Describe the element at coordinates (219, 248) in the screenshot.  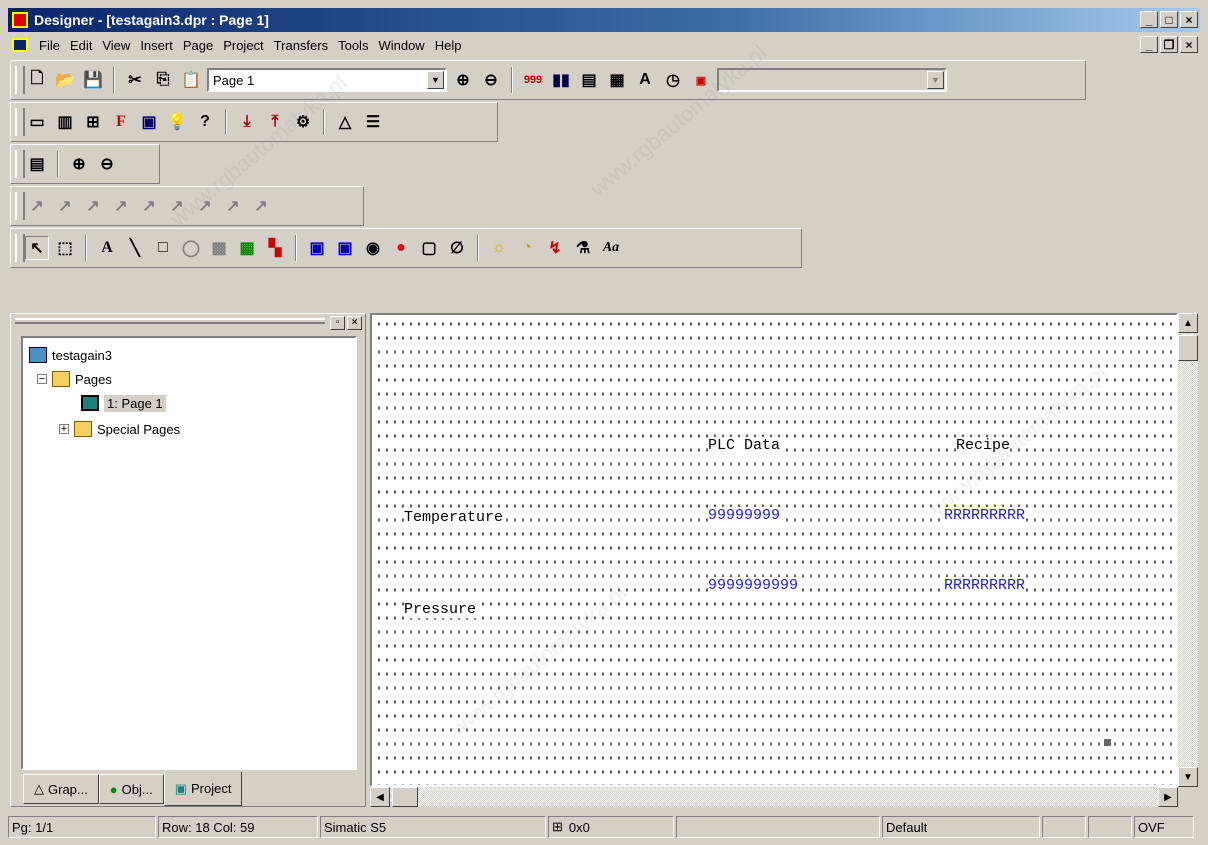
I see `bitmap-tool-icon: ▩` at that location.